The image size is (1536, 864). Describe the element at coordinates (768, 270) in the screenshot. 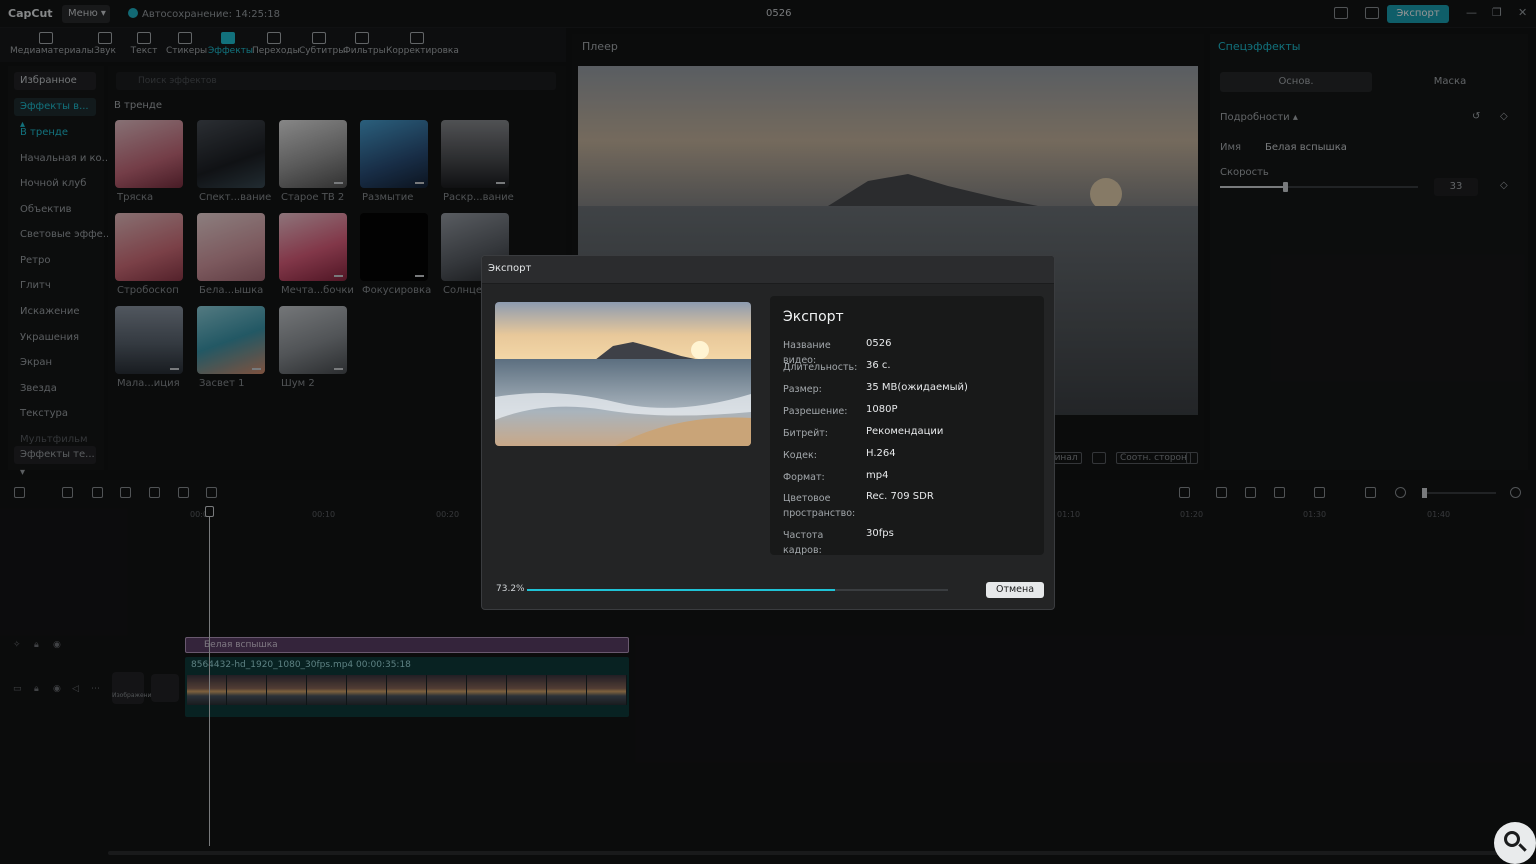

I see `dialog-header: Экспорт` at that location.